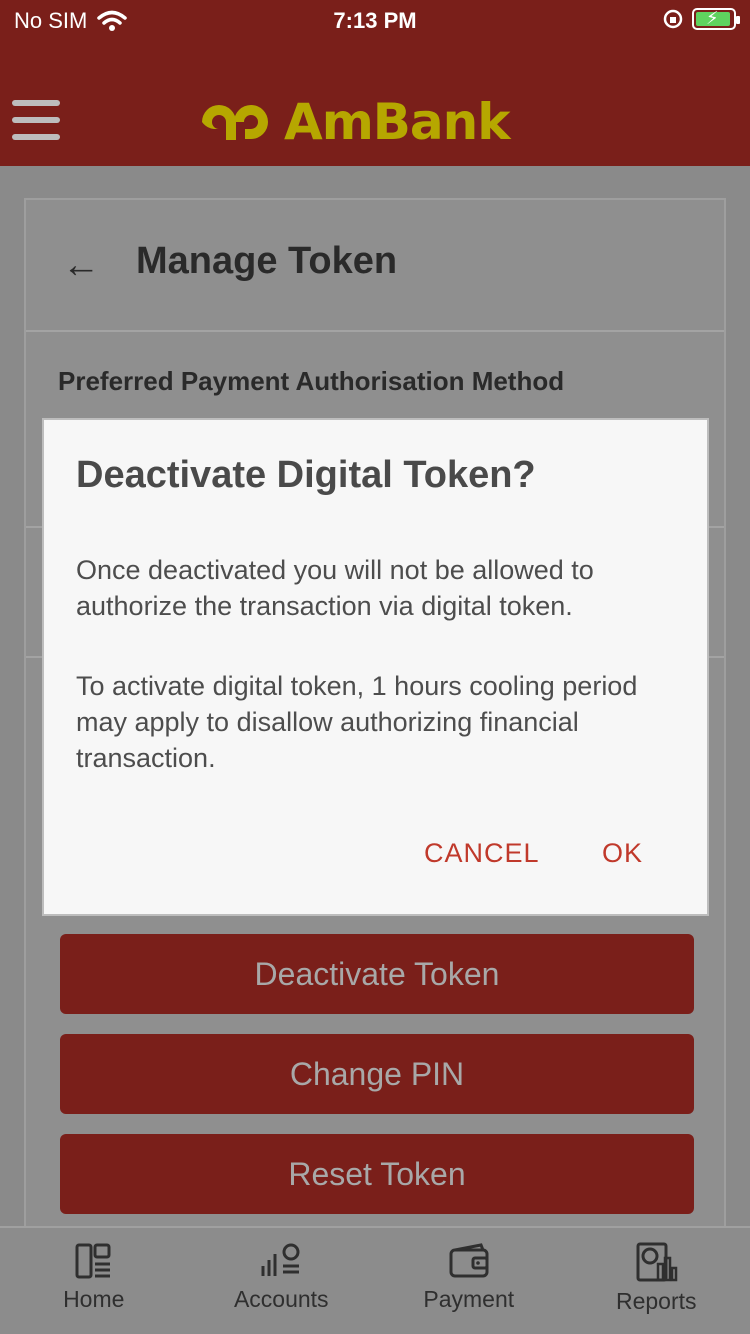 This screenshot has height=1334, width=750. What do you see at coordinates (306, 475) in the screenshot?
I see `dialog-title: Deactivate Digital Token?` at bounding box center [306, 475].